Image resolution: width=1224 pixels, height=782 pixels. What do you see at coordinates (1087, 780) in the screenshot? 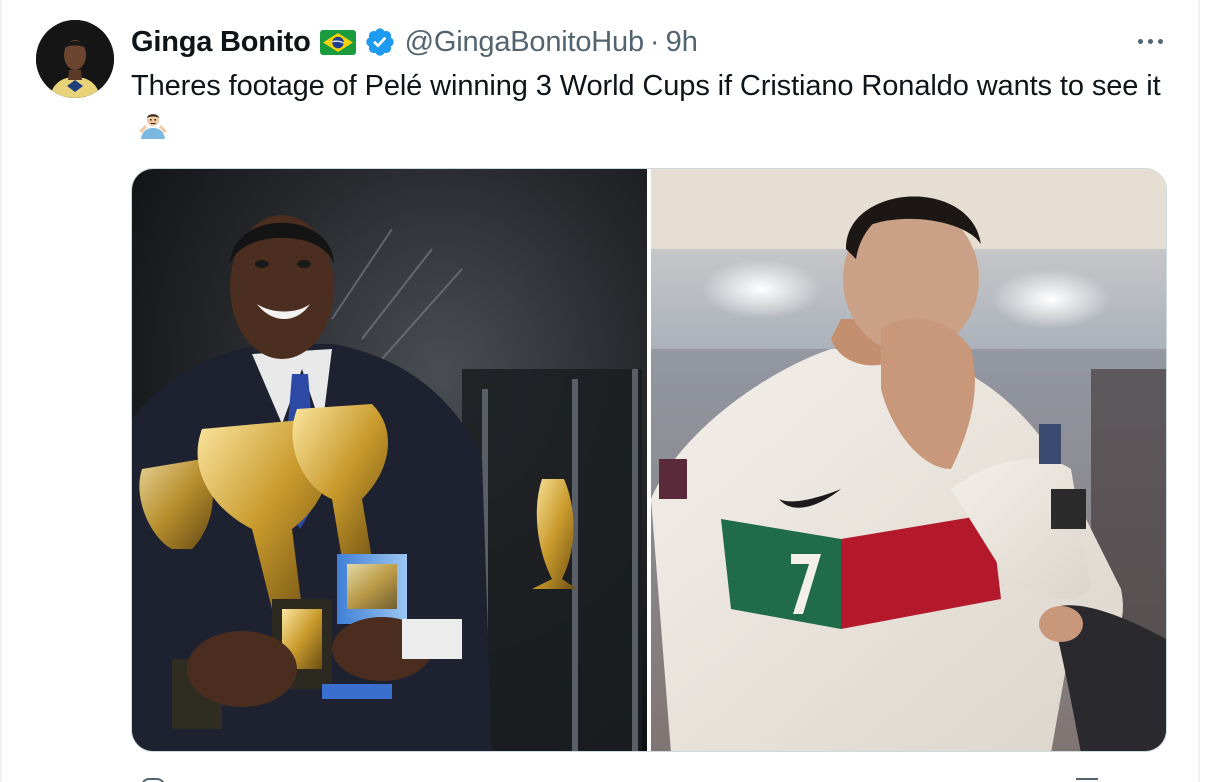
I see `share-icon` at bounding box center [1087, 780].